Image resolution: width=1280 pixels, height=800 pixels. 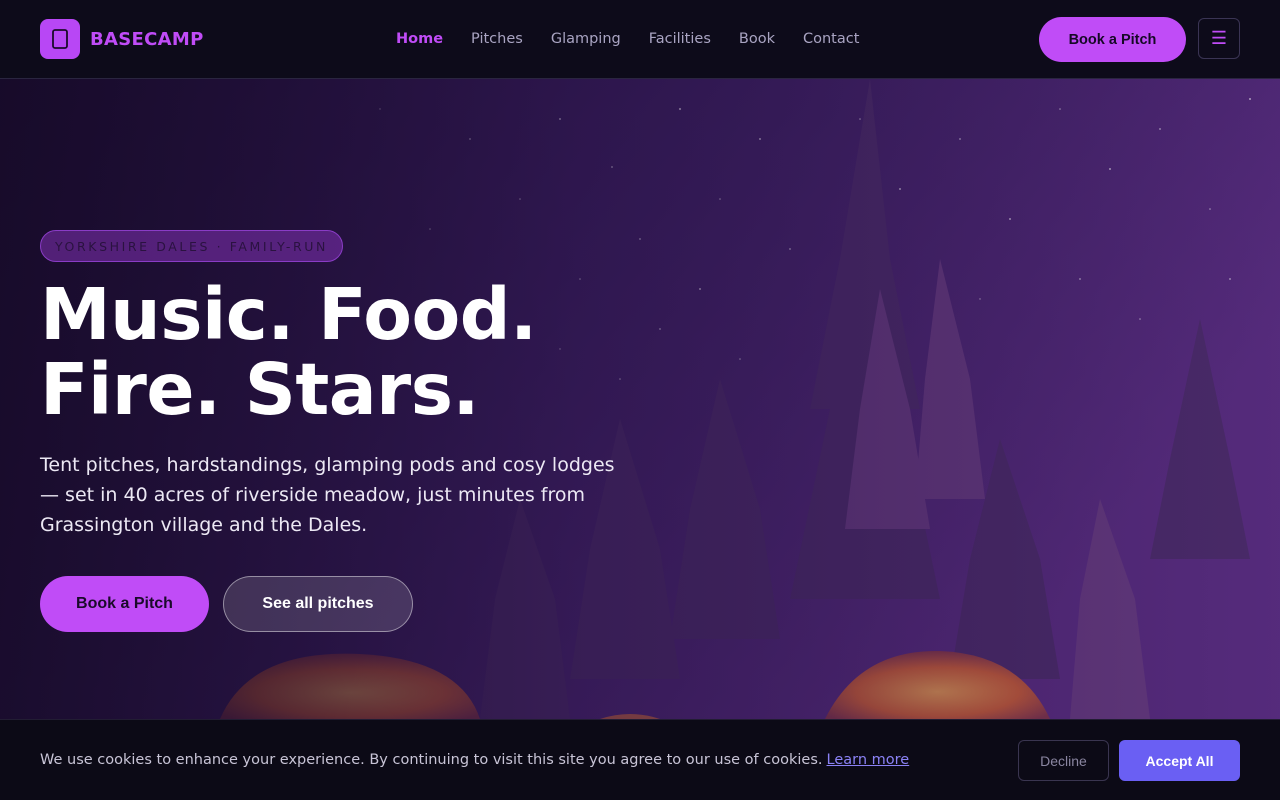 I want to click on book-pitch-nav-button: Book a Pitch, so click(x=1112, y=39).